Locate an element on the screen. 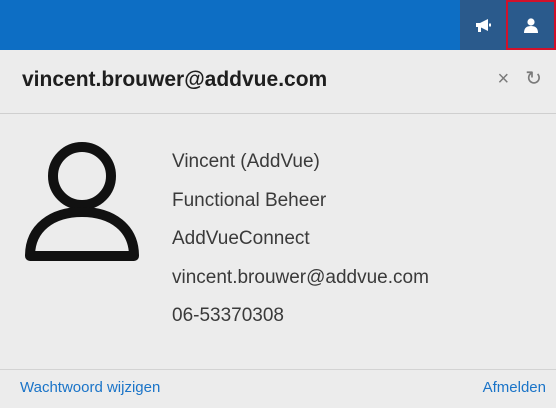 The height and width of the screenshot is (408, 556). user-menu-button is located at coordinates (531, 25).